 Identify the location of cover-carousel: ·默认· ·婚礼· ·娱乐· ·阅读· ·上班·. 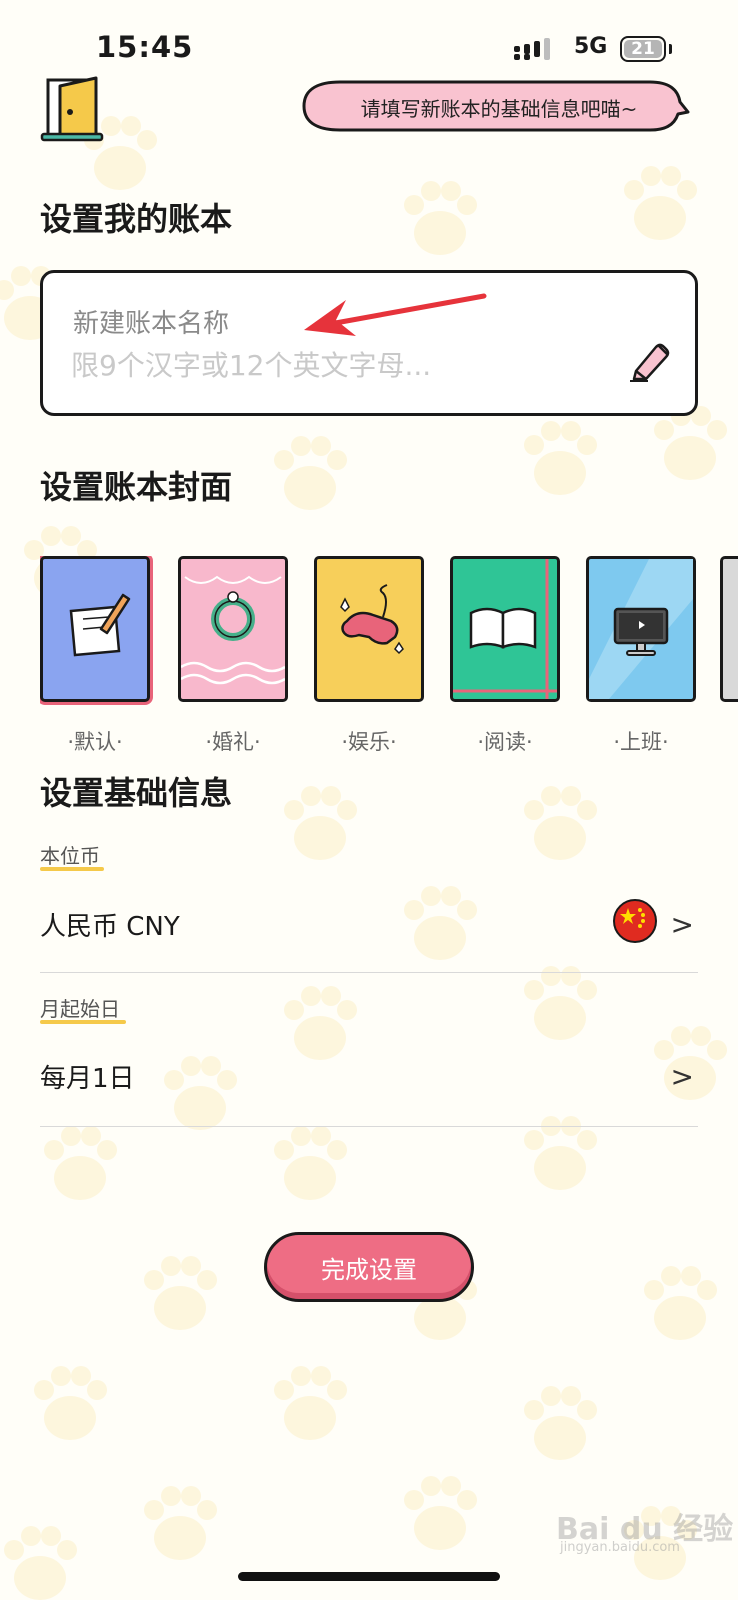
(389, 656).